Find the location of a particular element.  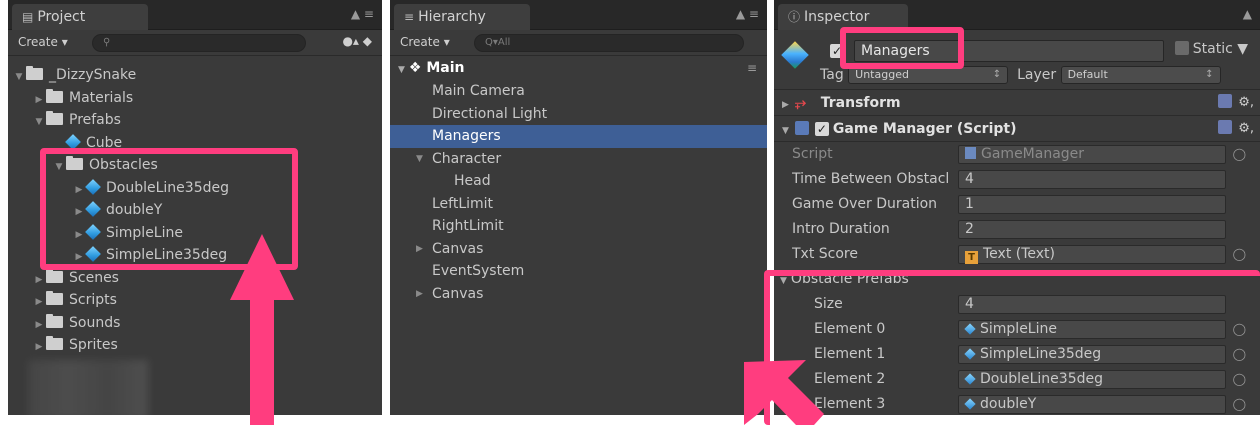

project-item: Cube is located at coordinates (195, 143).